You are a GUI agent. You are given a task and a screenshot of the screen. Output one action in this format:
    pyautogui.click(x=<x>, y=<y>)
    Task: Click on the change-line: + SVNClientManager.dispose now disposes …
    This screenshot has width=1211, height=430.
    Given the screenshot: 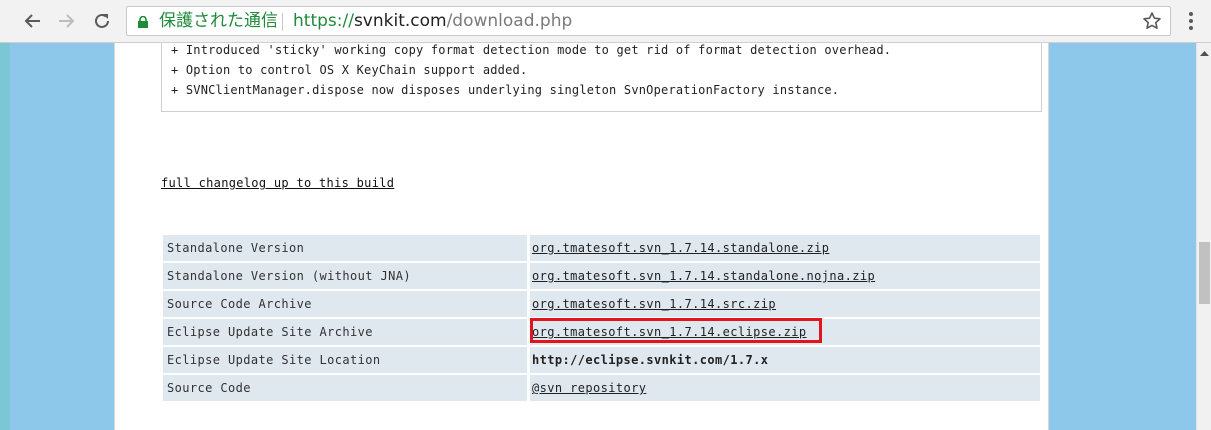 What is the action you would take?
    pyautogui.click(x=505, y=90)
    